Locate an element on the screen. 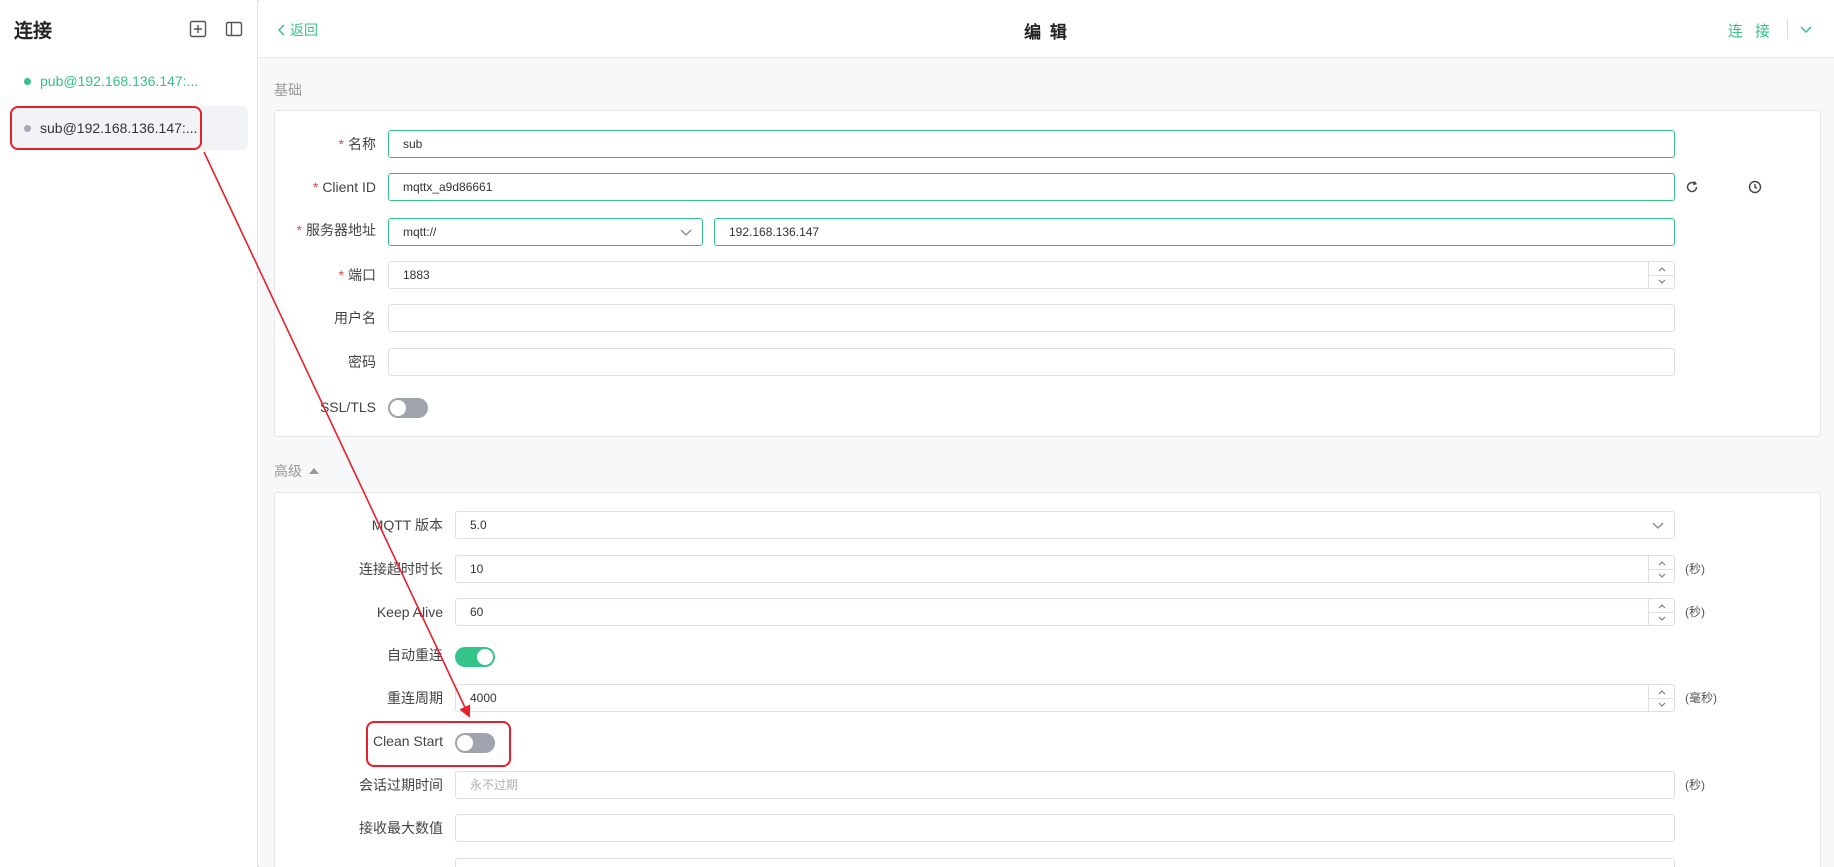 Image resolution: width=1834 pixels, height=867 pixels. port-stepper is located at coordinates (1661, 275).